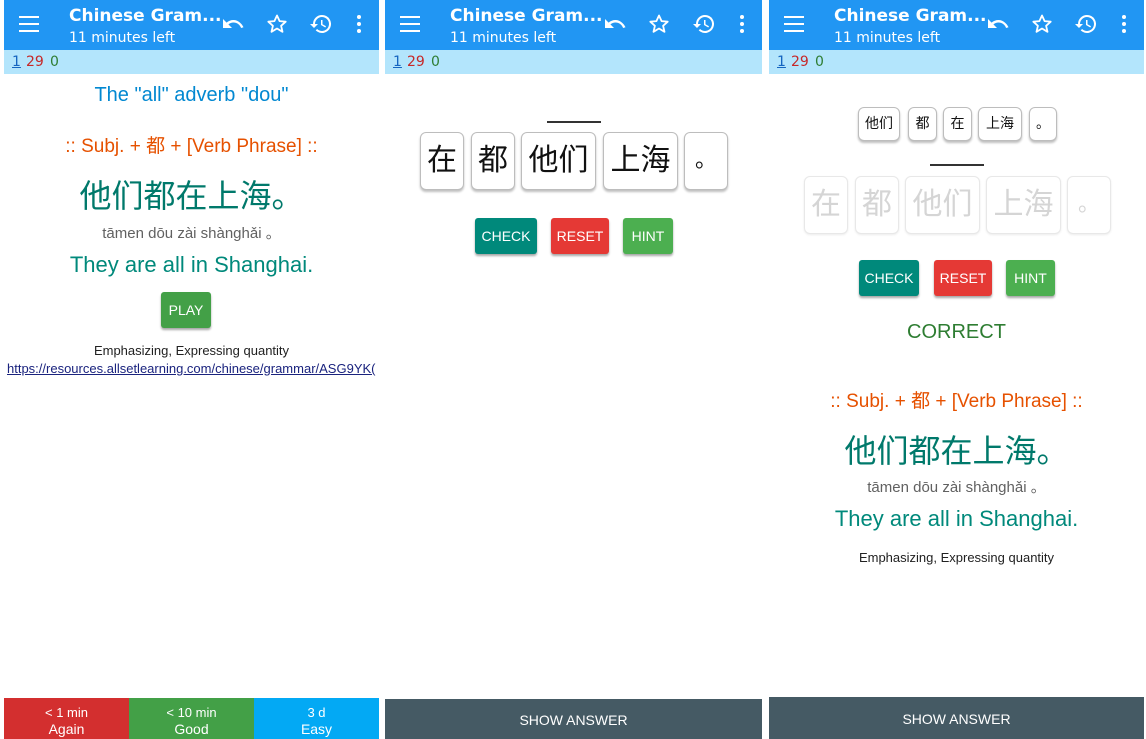 This screenshot has width=1146, height=739. I want to click on placed-tile: 。, so click(1043, 124).